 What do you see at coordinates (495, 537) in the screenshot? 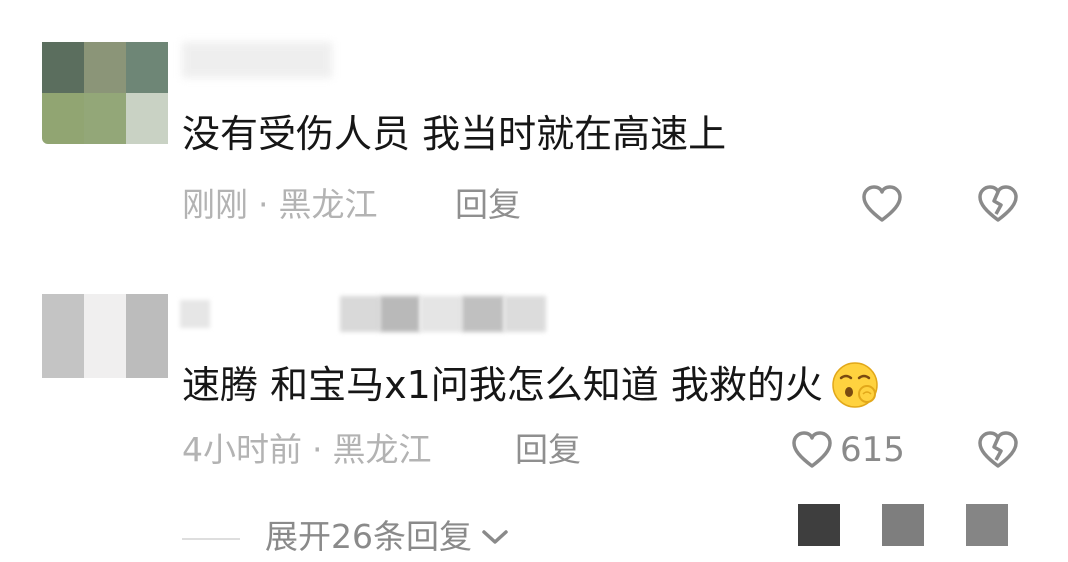
I see `chevron-down-icon` at bounding box center [495, 537].